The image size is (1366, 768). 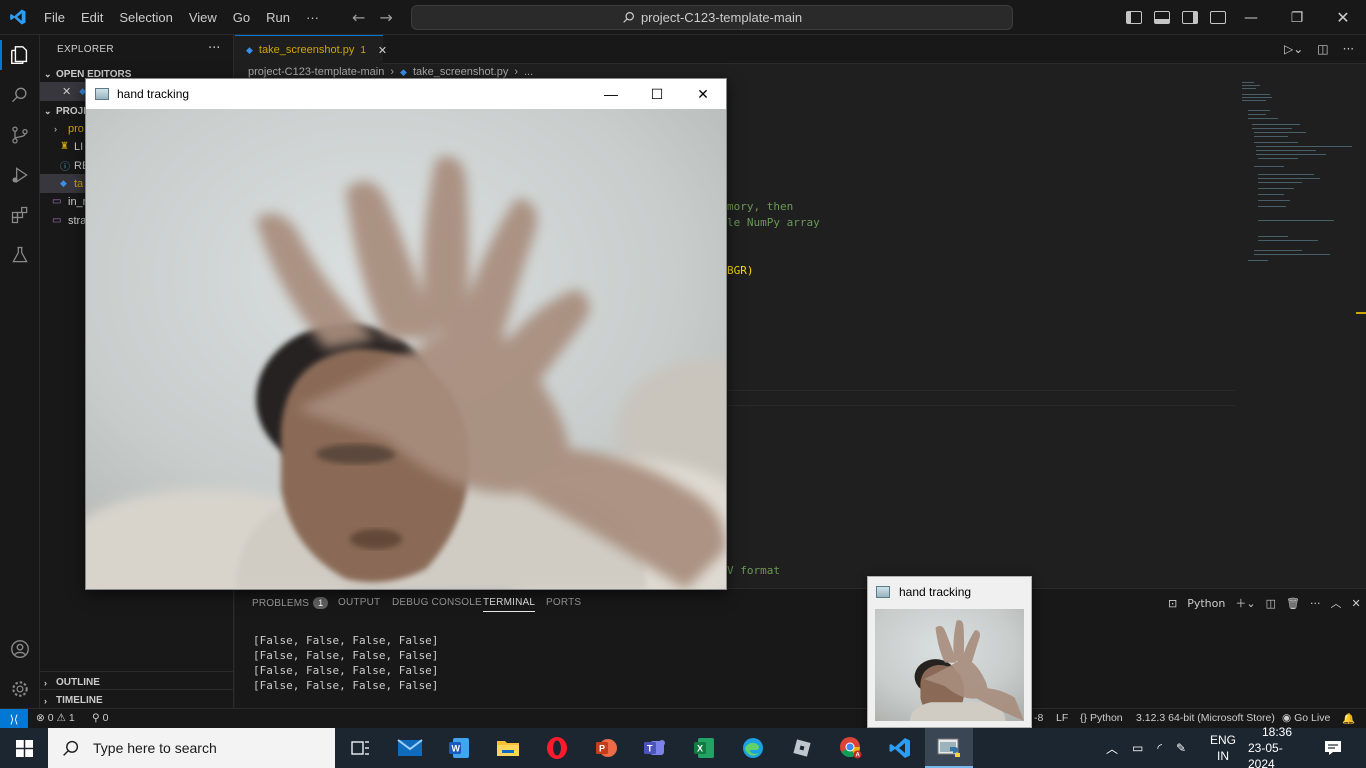 I want to click on run-debug-icon, so click(x=20, y=175).